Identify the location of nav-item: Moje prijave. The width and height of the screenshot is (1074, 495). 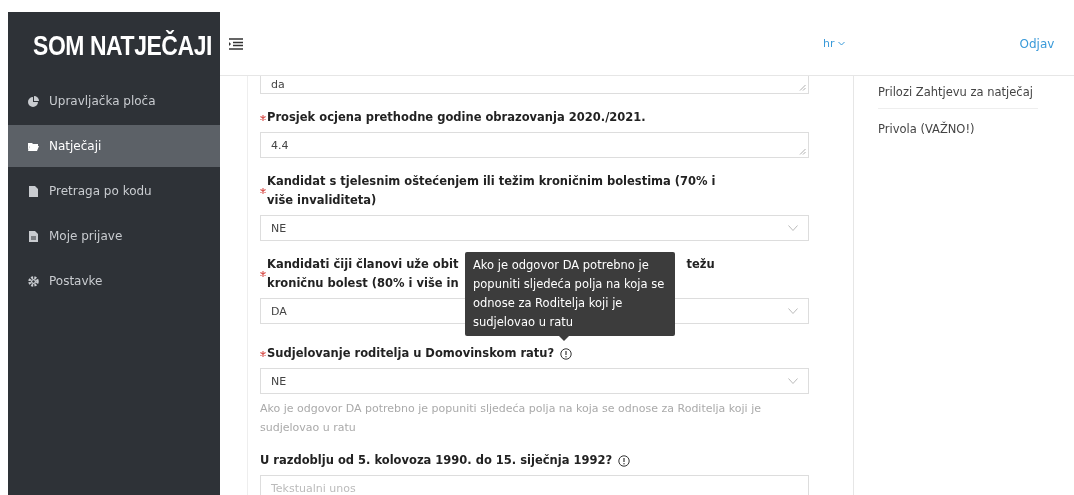
(114, 236).